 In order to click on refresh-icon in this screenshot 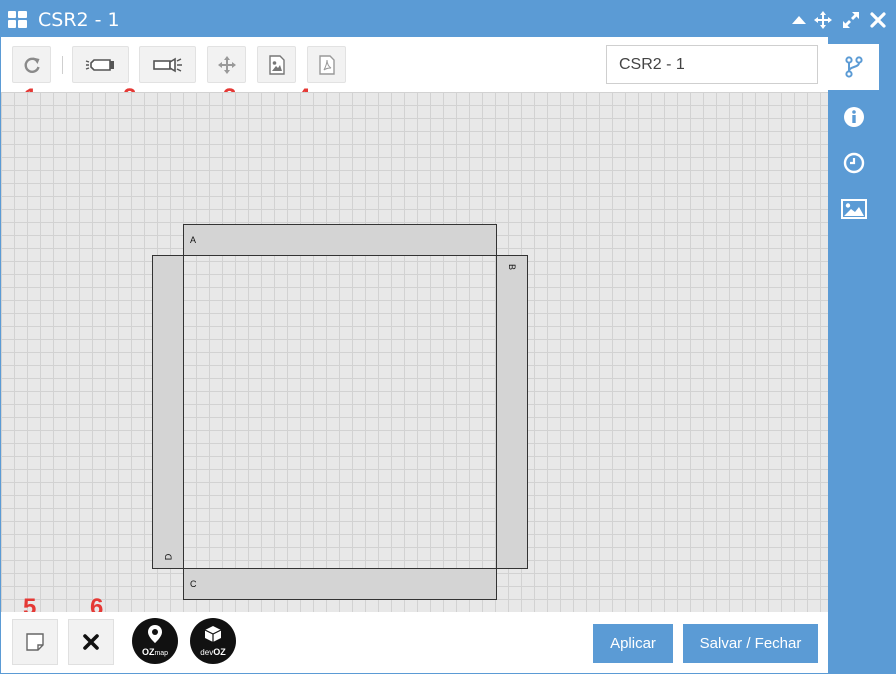, I will do `click(32, 65)`.